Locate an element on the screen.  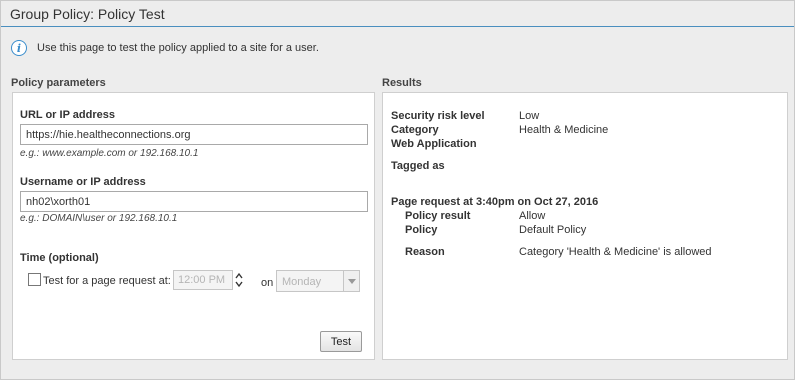
time-label: Time (optional) is located at coordinates (59, 258).